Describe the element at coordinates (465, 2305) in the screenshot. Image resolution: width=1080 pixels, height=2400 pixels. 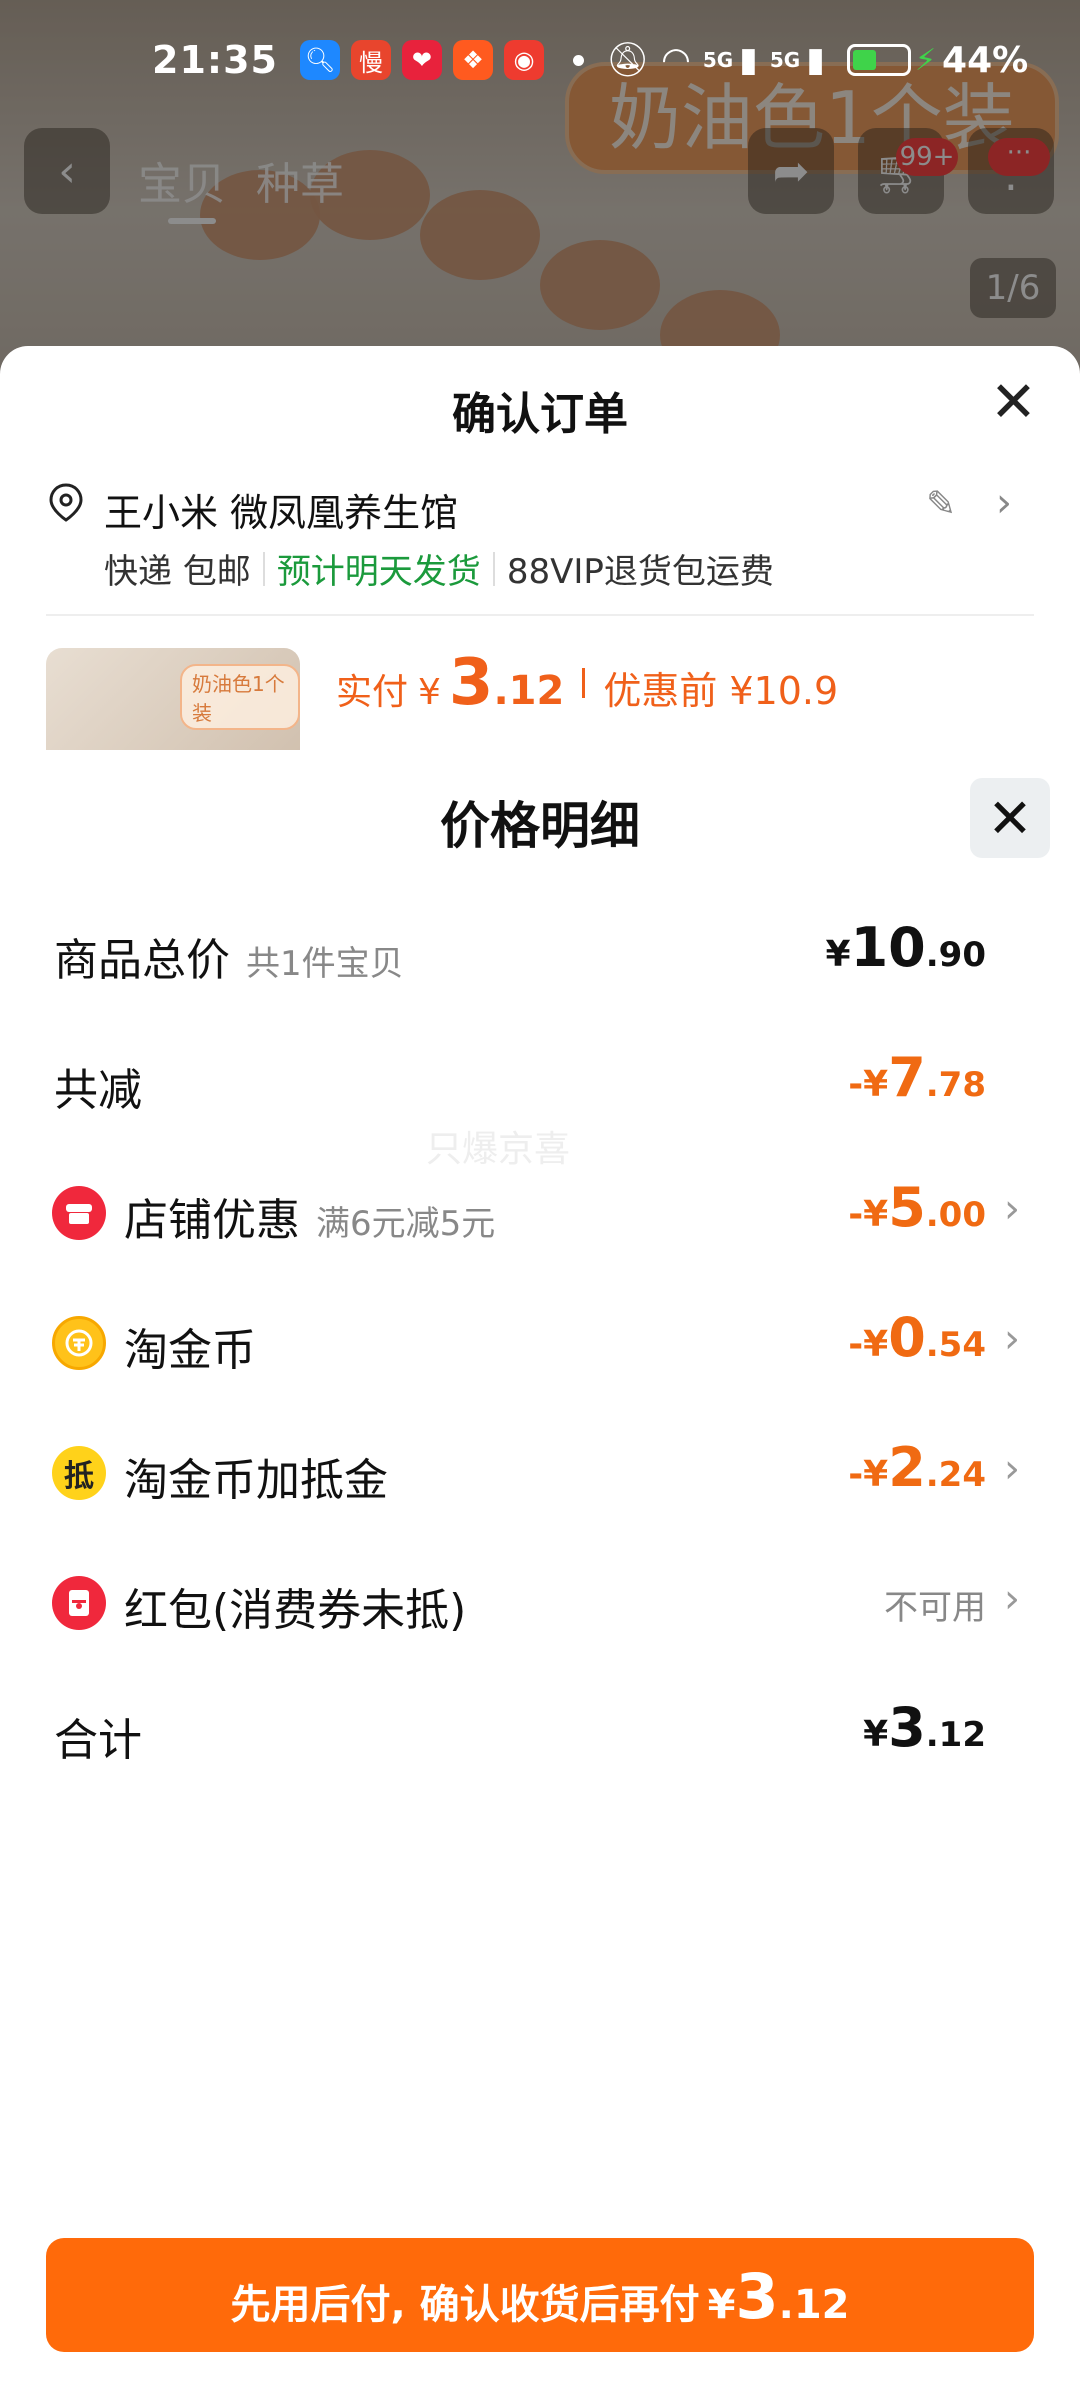
I see `cta-label: 先用后付, 确认收货后再付` at that location.